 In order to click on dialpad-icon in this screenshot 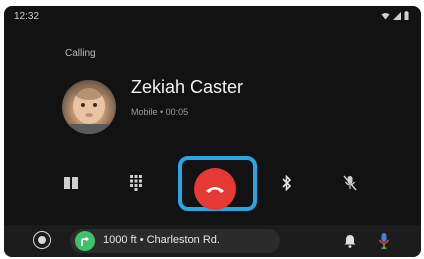, I will do `click(136, 183)`.